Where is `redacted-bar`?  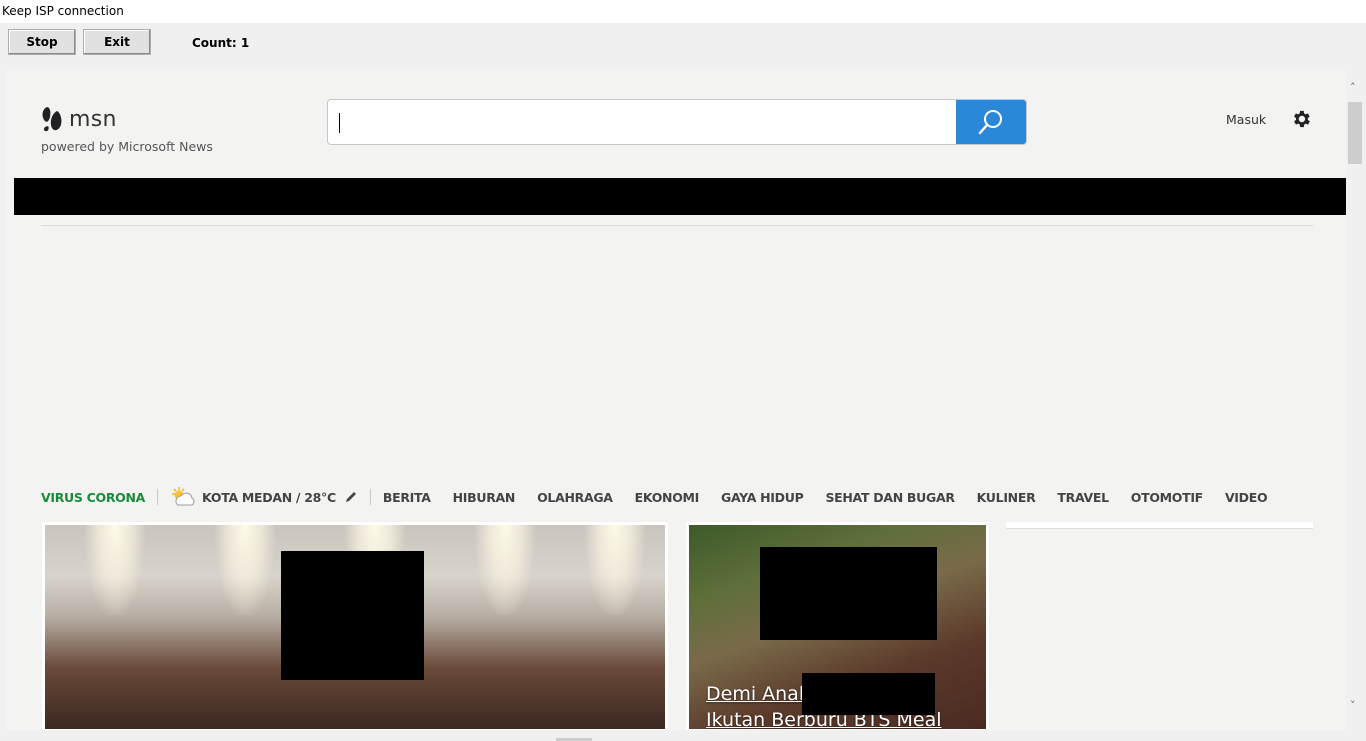 redacted-bar is located at coordinates (680, 196).